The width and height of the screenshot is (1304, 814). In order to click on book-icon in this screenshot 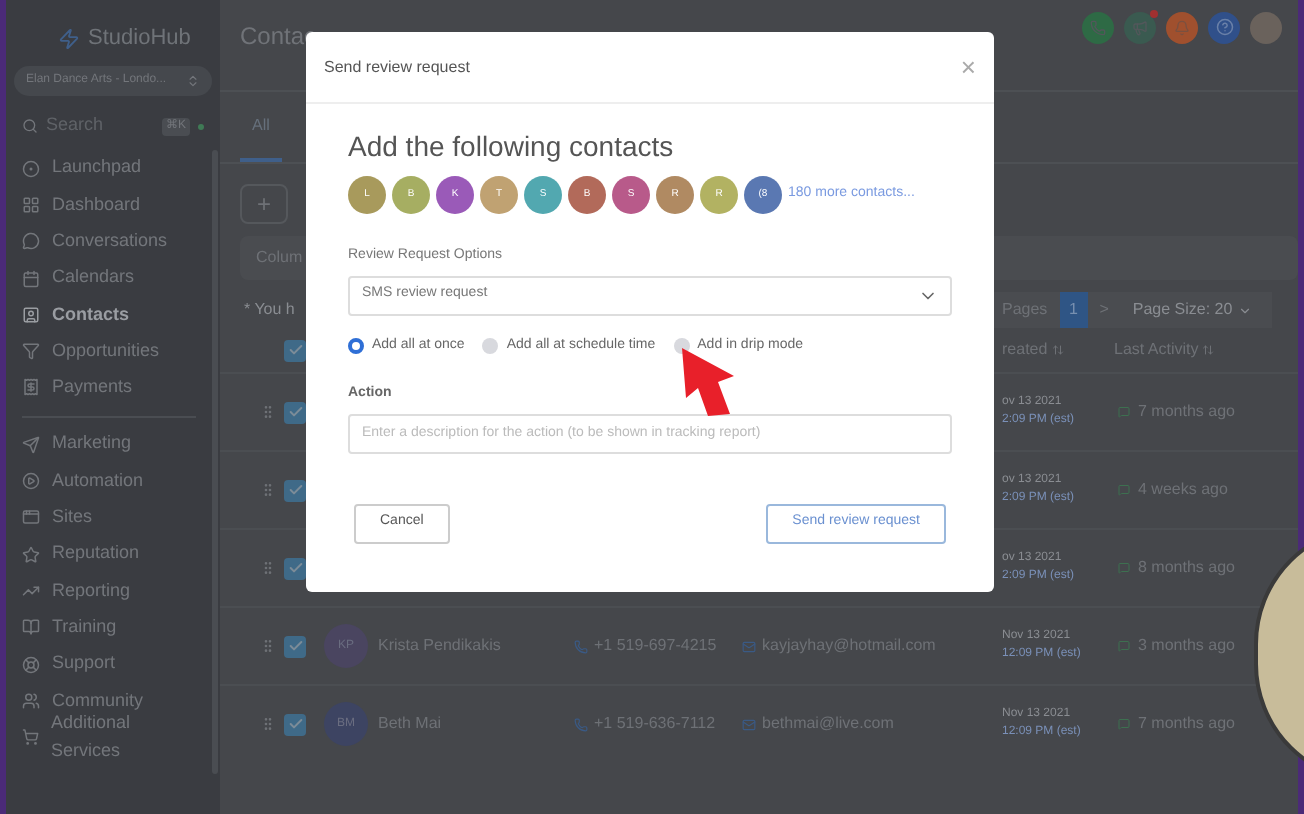, I will do `click(31, 627)`.